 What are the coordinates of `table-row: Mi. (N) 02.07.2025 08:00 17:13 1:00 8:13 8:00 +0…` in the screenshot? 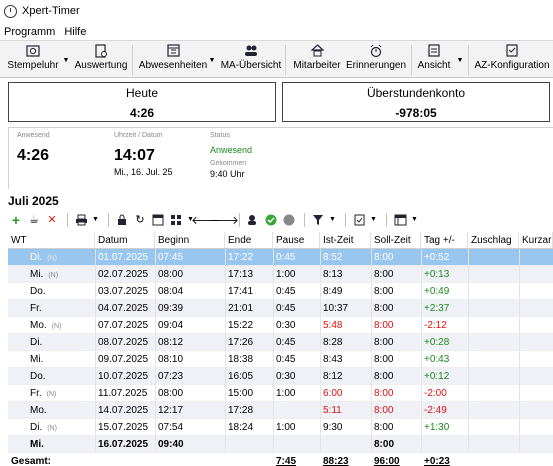 It's located at (280, 274).